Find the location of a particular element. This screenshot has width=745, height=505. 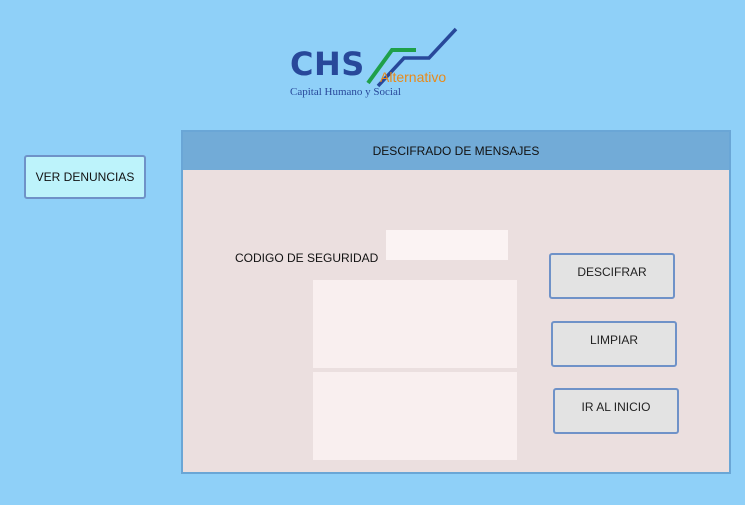

codigo-seguridad-label: CODIGO DE SEGURIDAD is located at coordinates (307, 258).